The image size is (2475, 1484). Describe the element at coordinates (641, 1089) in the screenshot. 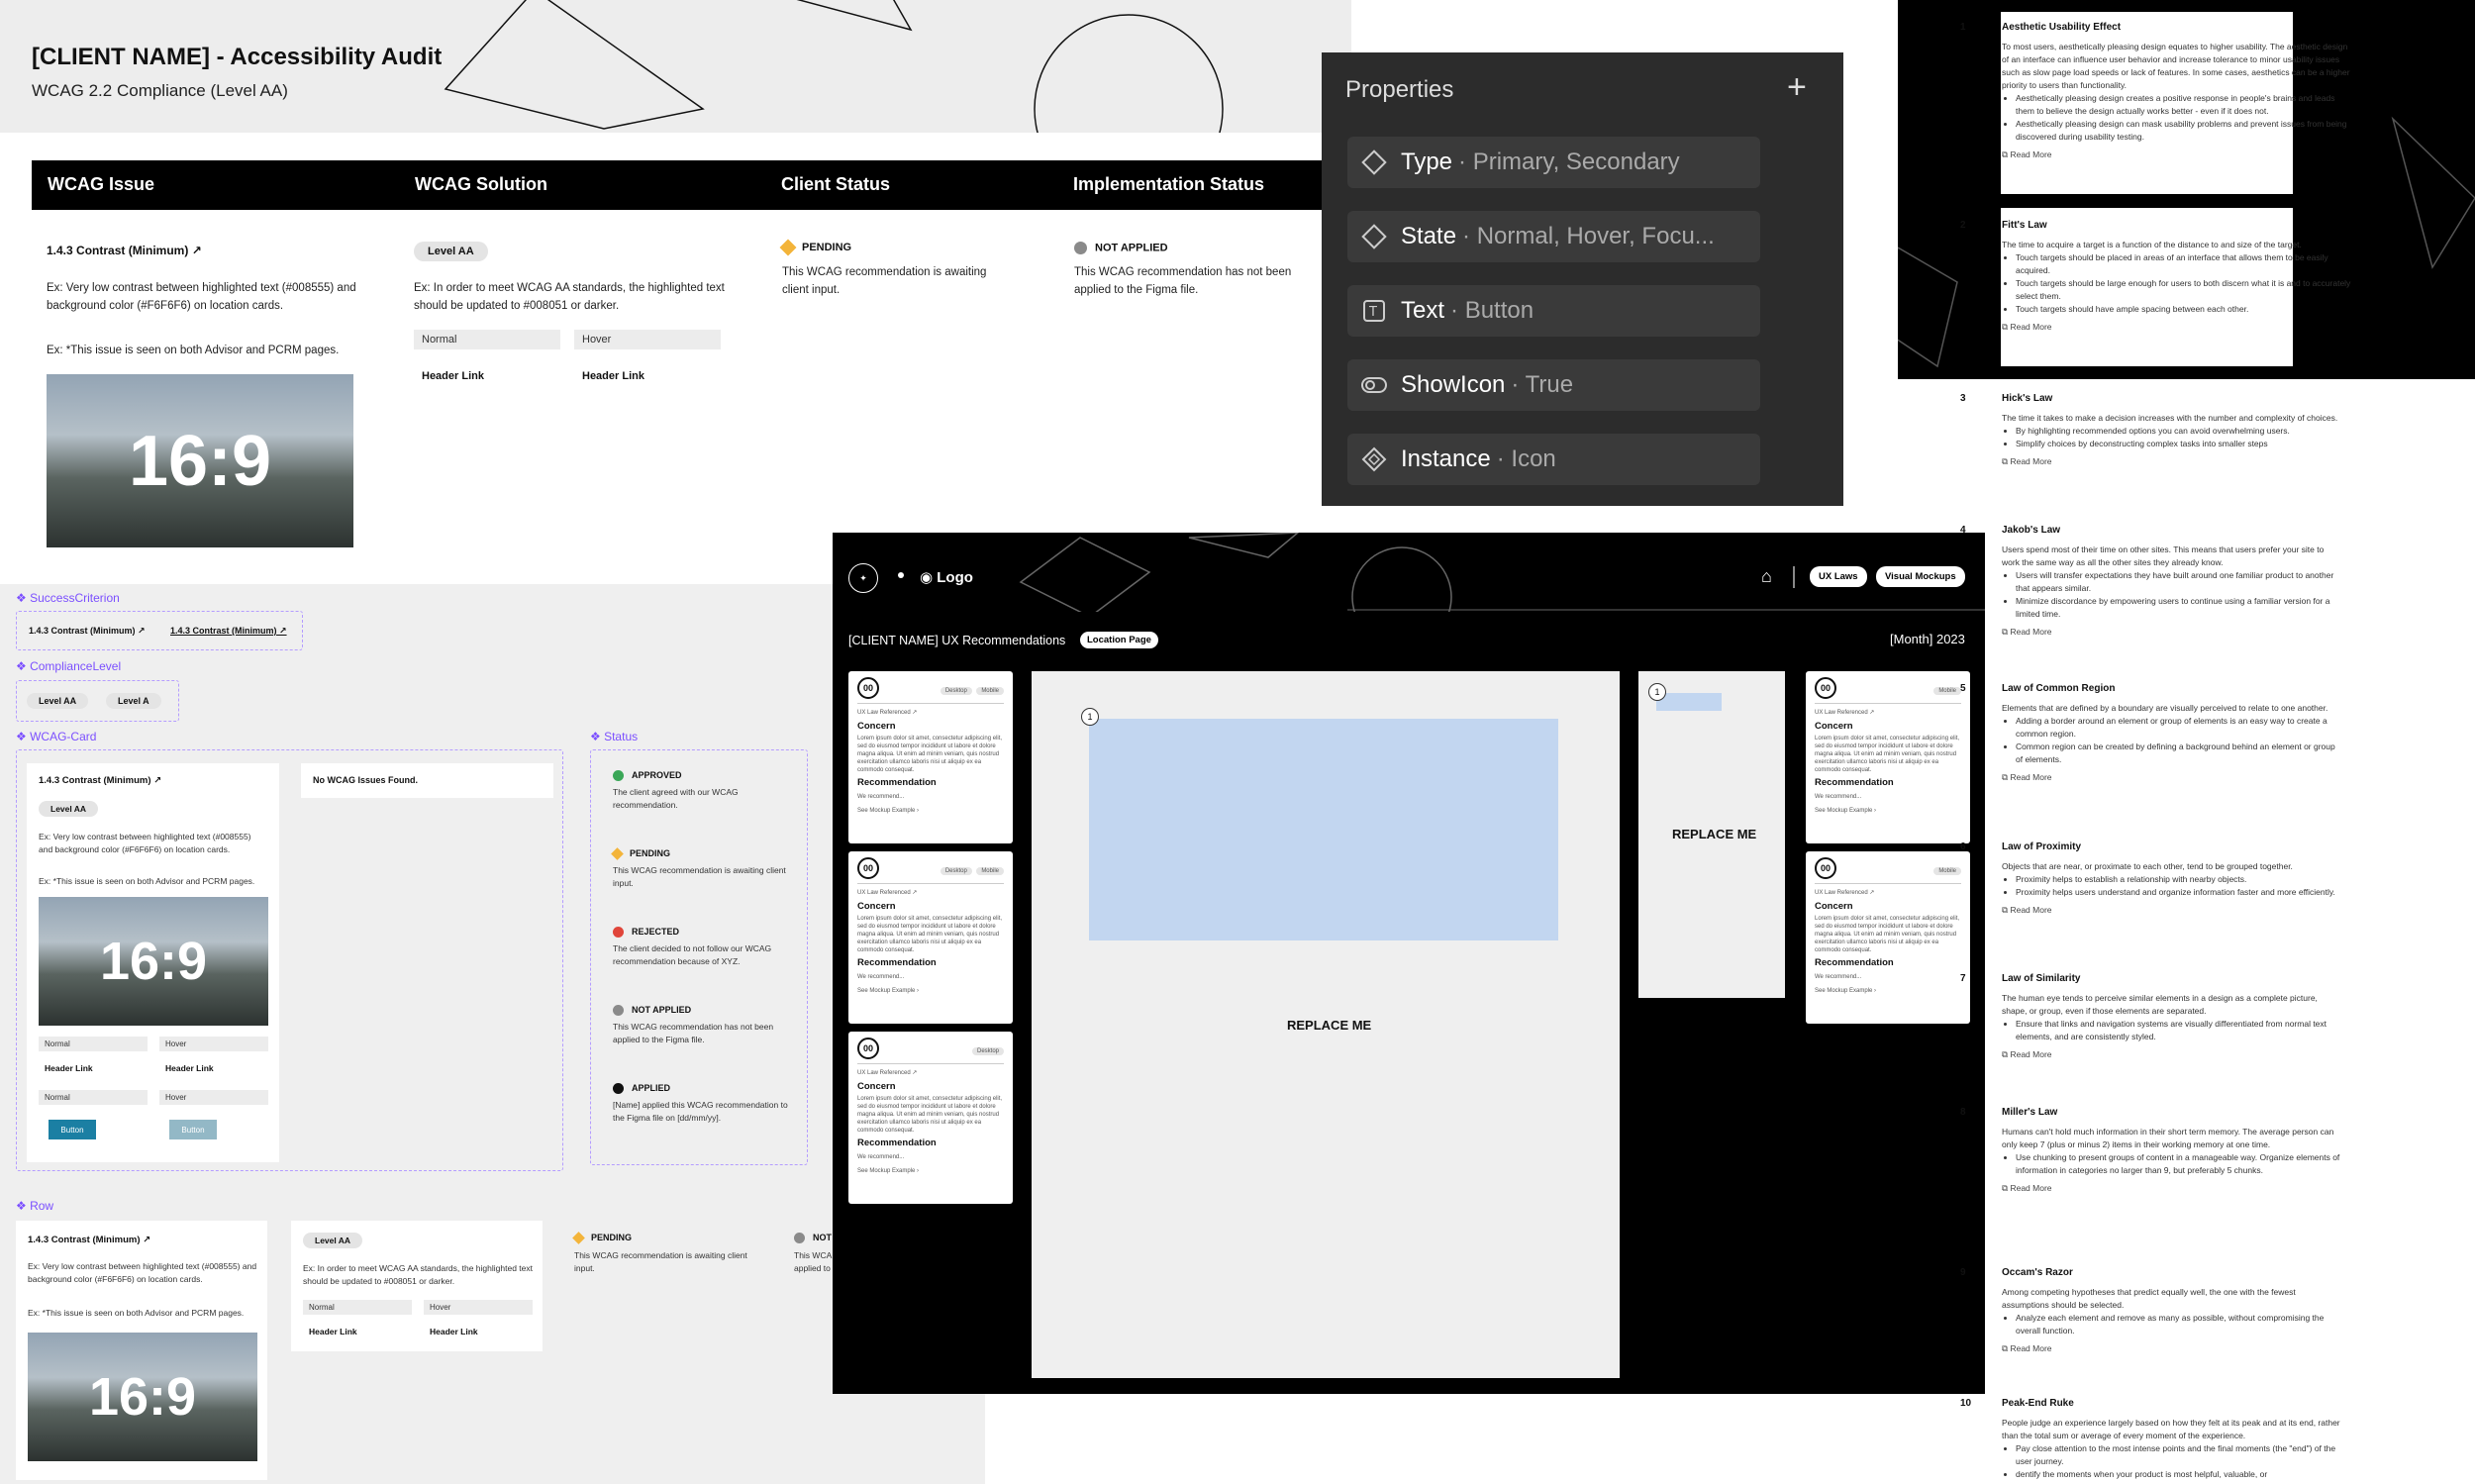

I see `status-variant: APPLIED` at that location.